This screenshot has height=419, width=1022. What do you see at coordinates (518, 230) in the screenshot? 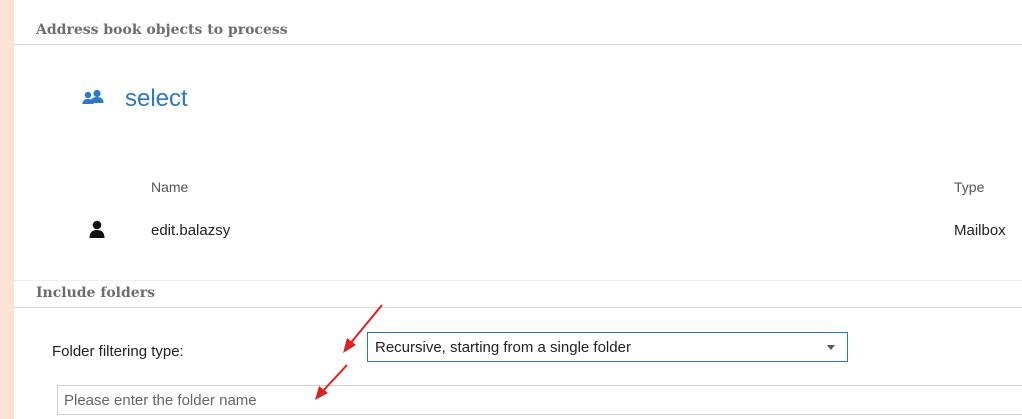
I see `table-row: edit.balazsy Mailbox` at bounding box center [518, 230].